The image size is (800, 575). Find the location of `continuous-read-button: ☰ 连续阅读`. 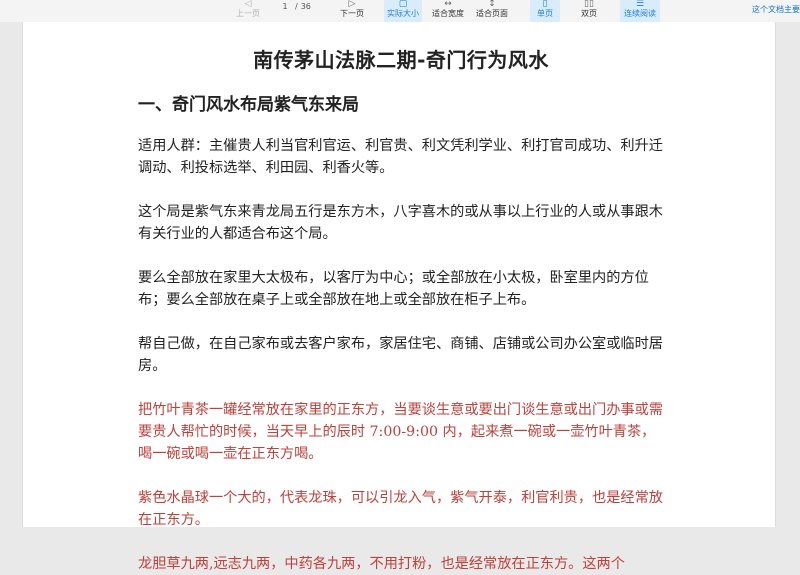

continuous-read-button: ☰ 连续阅读 is located at coordinates (640, 11).